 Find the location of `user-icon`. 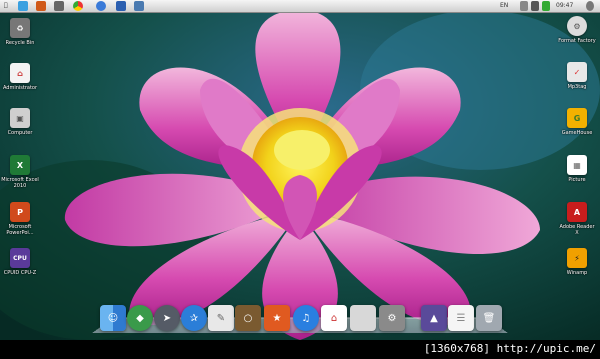

user-icon is located at coordinates (139, 6).